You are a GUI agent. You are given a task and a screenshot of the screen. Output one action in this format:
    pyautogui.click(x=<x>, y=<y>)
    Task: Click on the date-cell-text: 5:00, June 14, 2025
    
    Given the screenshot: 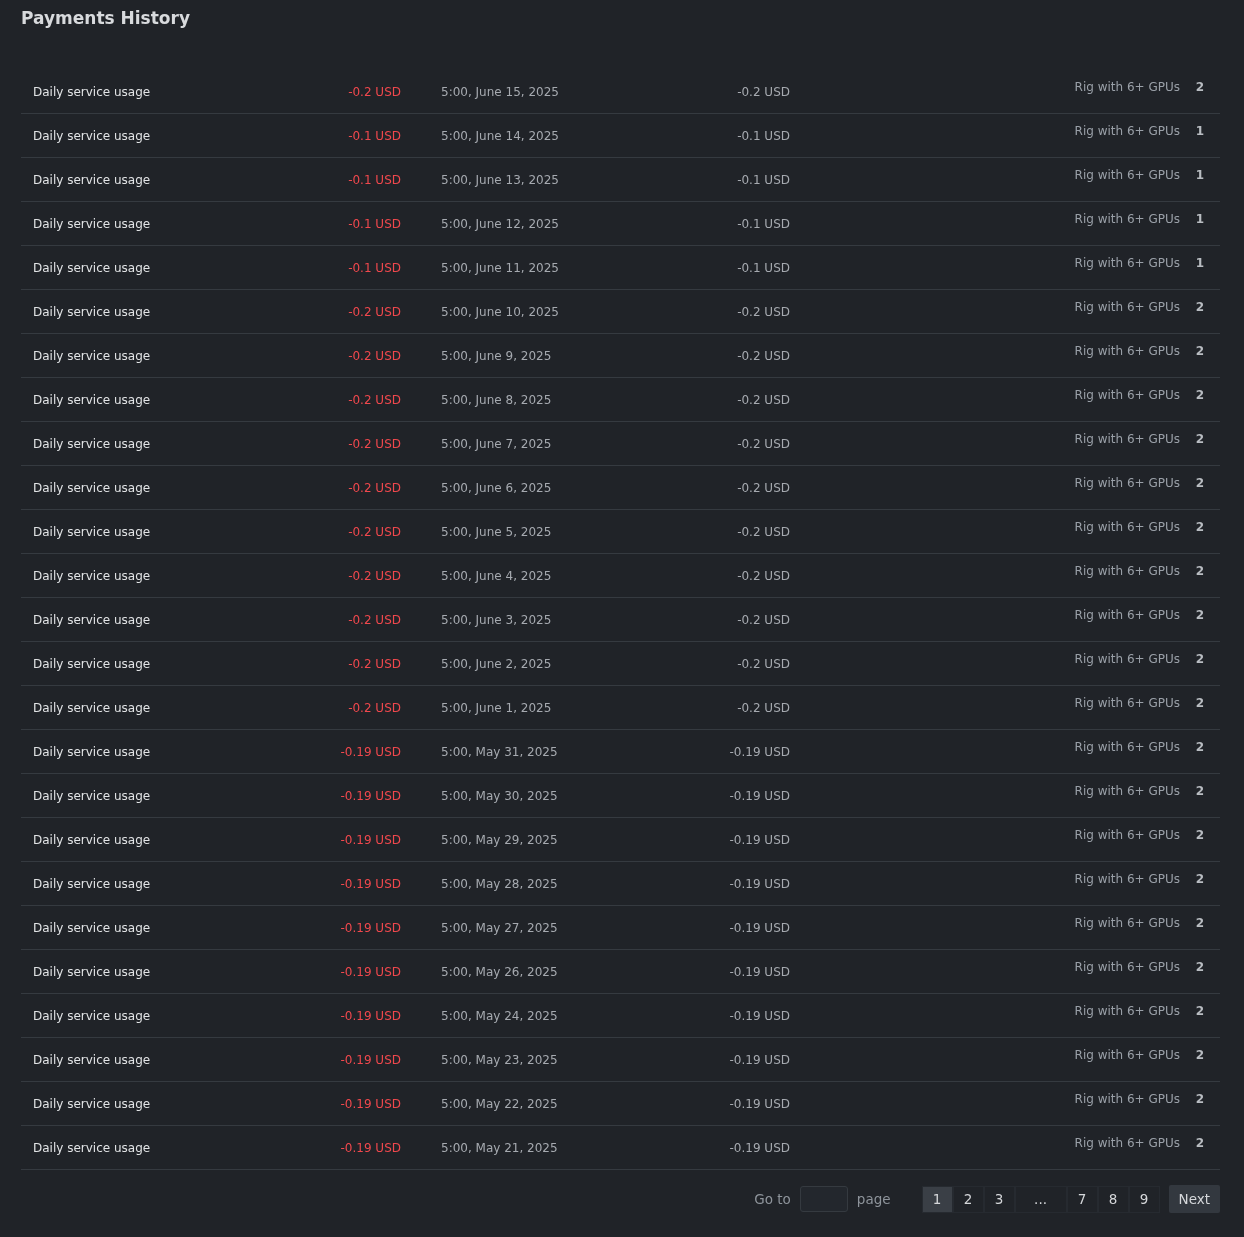 What is the action you would take?
    pyautogui.click(x=500, y=135)
    